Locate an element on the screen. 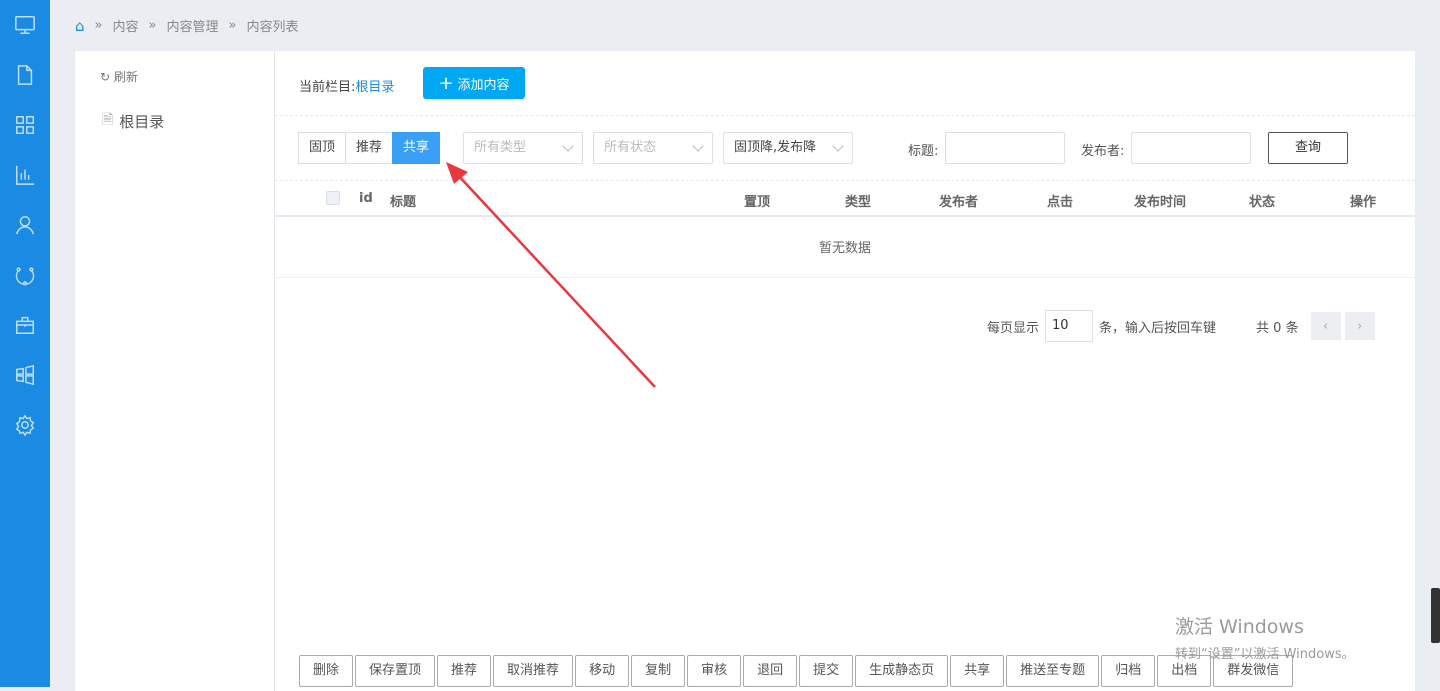  home-icon: ⌂ is located at coordinates (80, 26).